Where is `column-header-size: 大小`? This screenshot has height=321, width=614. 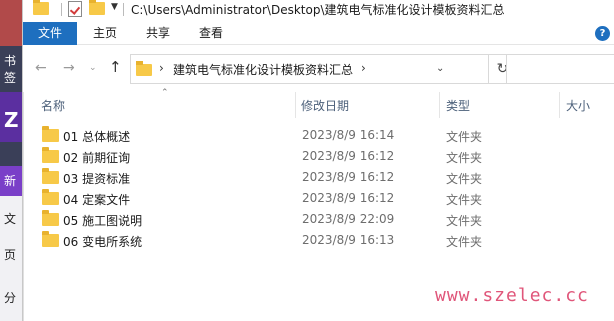
column-header-size: 大小 is located at coordinates (578, 105).